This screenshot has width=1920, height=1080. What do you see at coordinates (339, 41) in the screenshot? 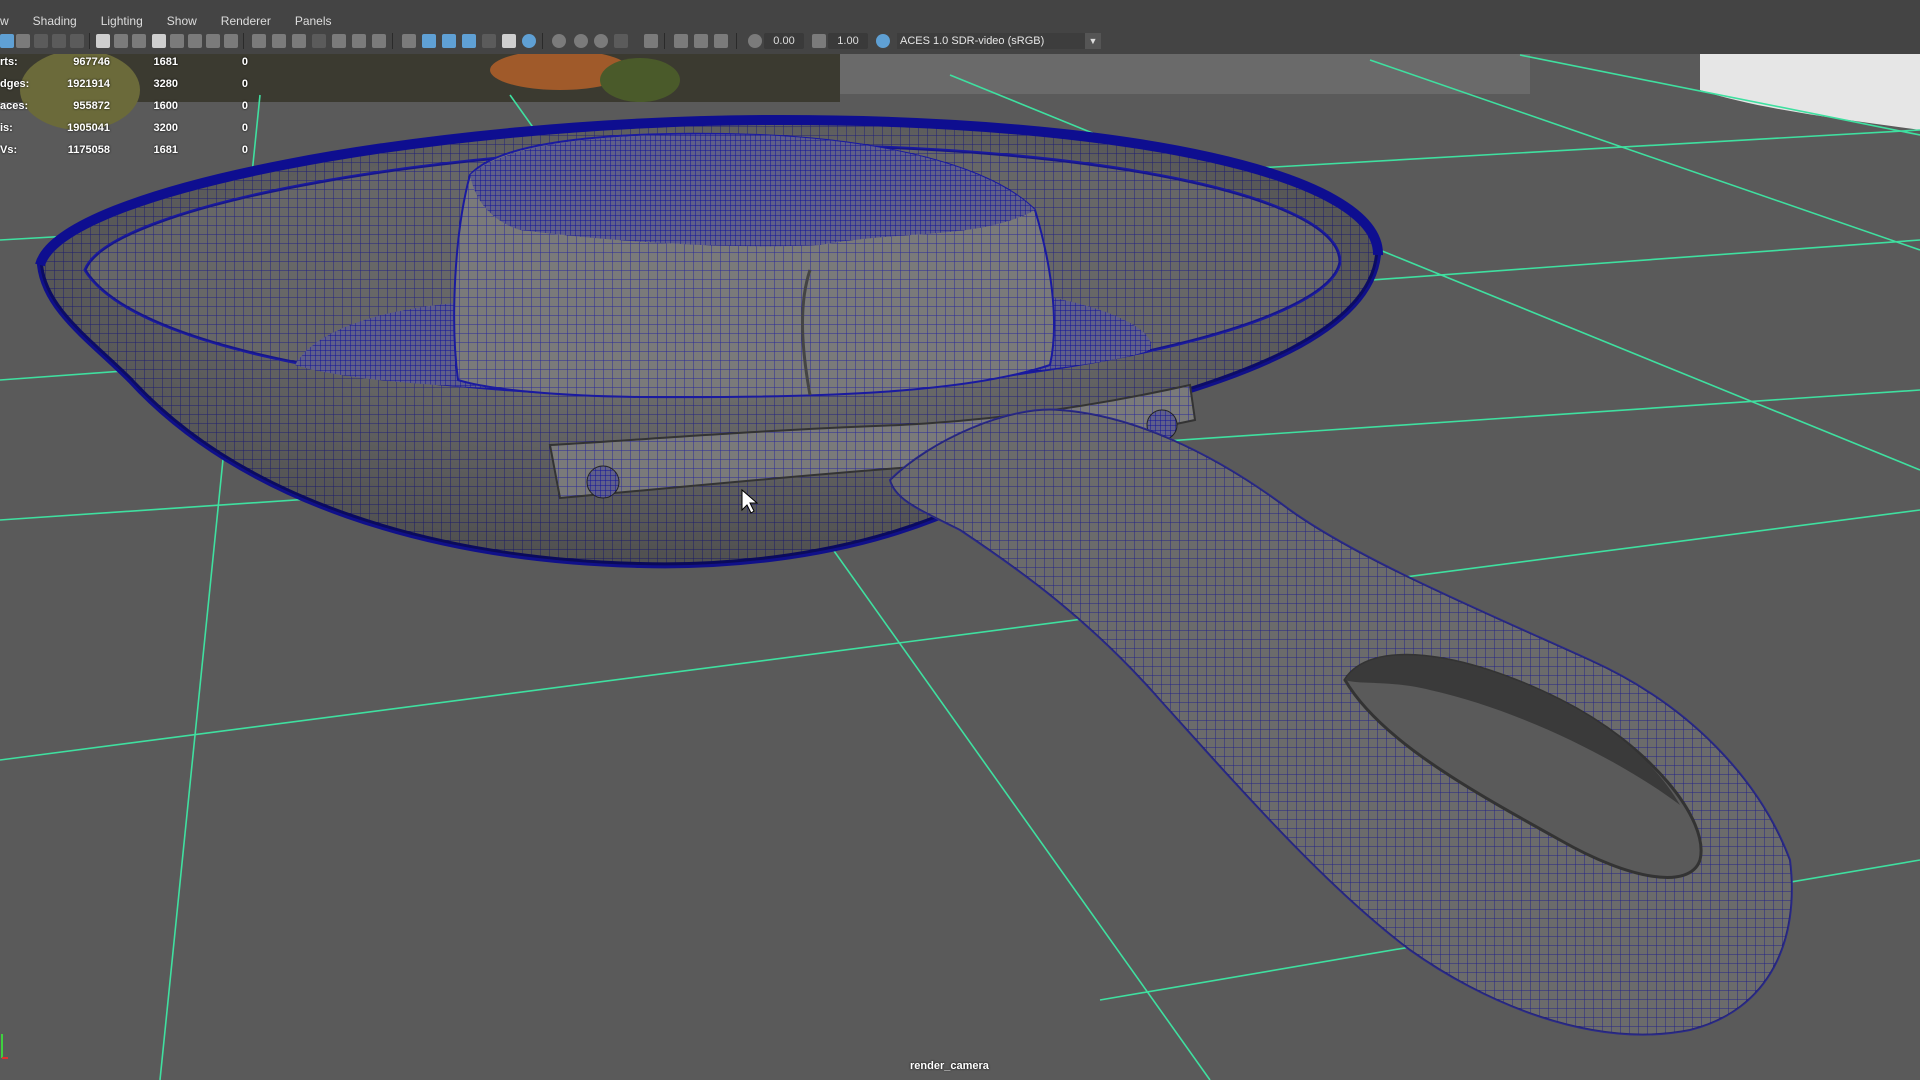
I see `xray-icon` at bounding box center [339, 41].